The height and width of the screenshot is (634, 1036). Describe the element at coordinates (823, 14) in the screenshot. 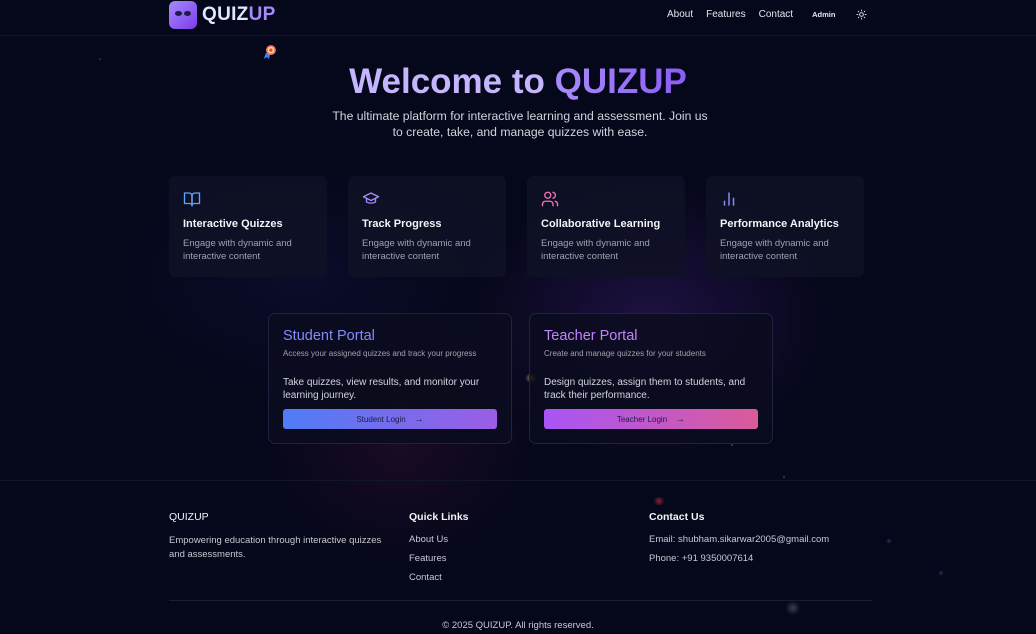

I see `admin-link: Admin` at that location.